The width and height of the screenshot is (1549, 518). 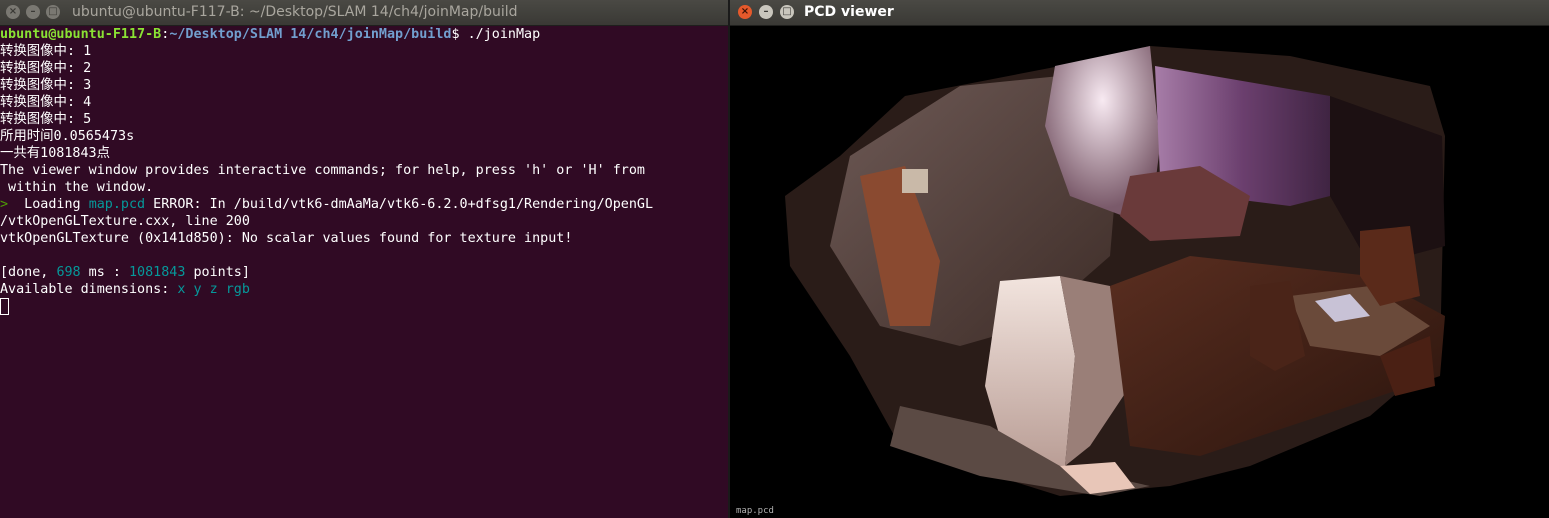 I want to click on output-line: 转换图像中: 1, so click(x=46, y=51).